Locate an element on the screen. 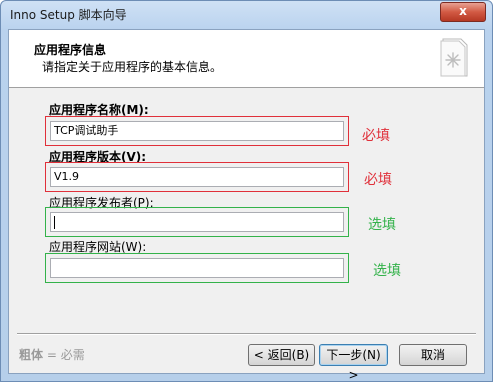  app-version-highlight: V1.9 is located at coordinates (197, 177).